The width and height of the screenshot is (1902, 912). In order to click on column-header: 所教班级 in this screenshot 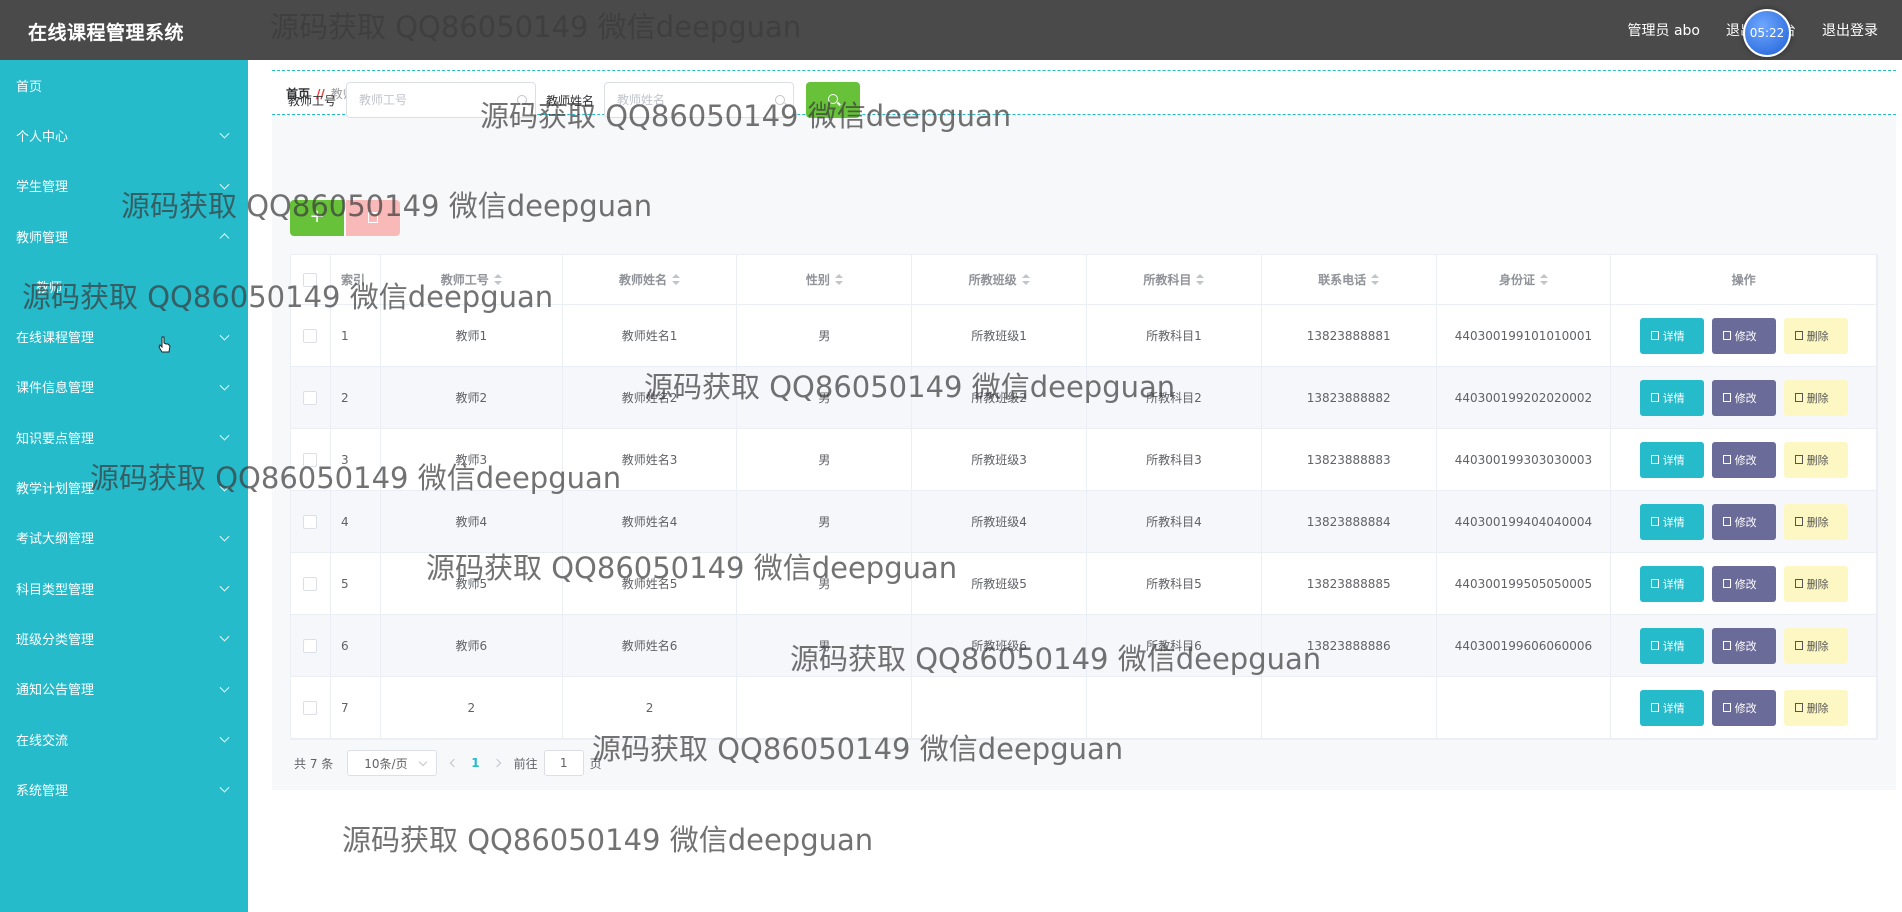, I will do `click(1000, 279)`.